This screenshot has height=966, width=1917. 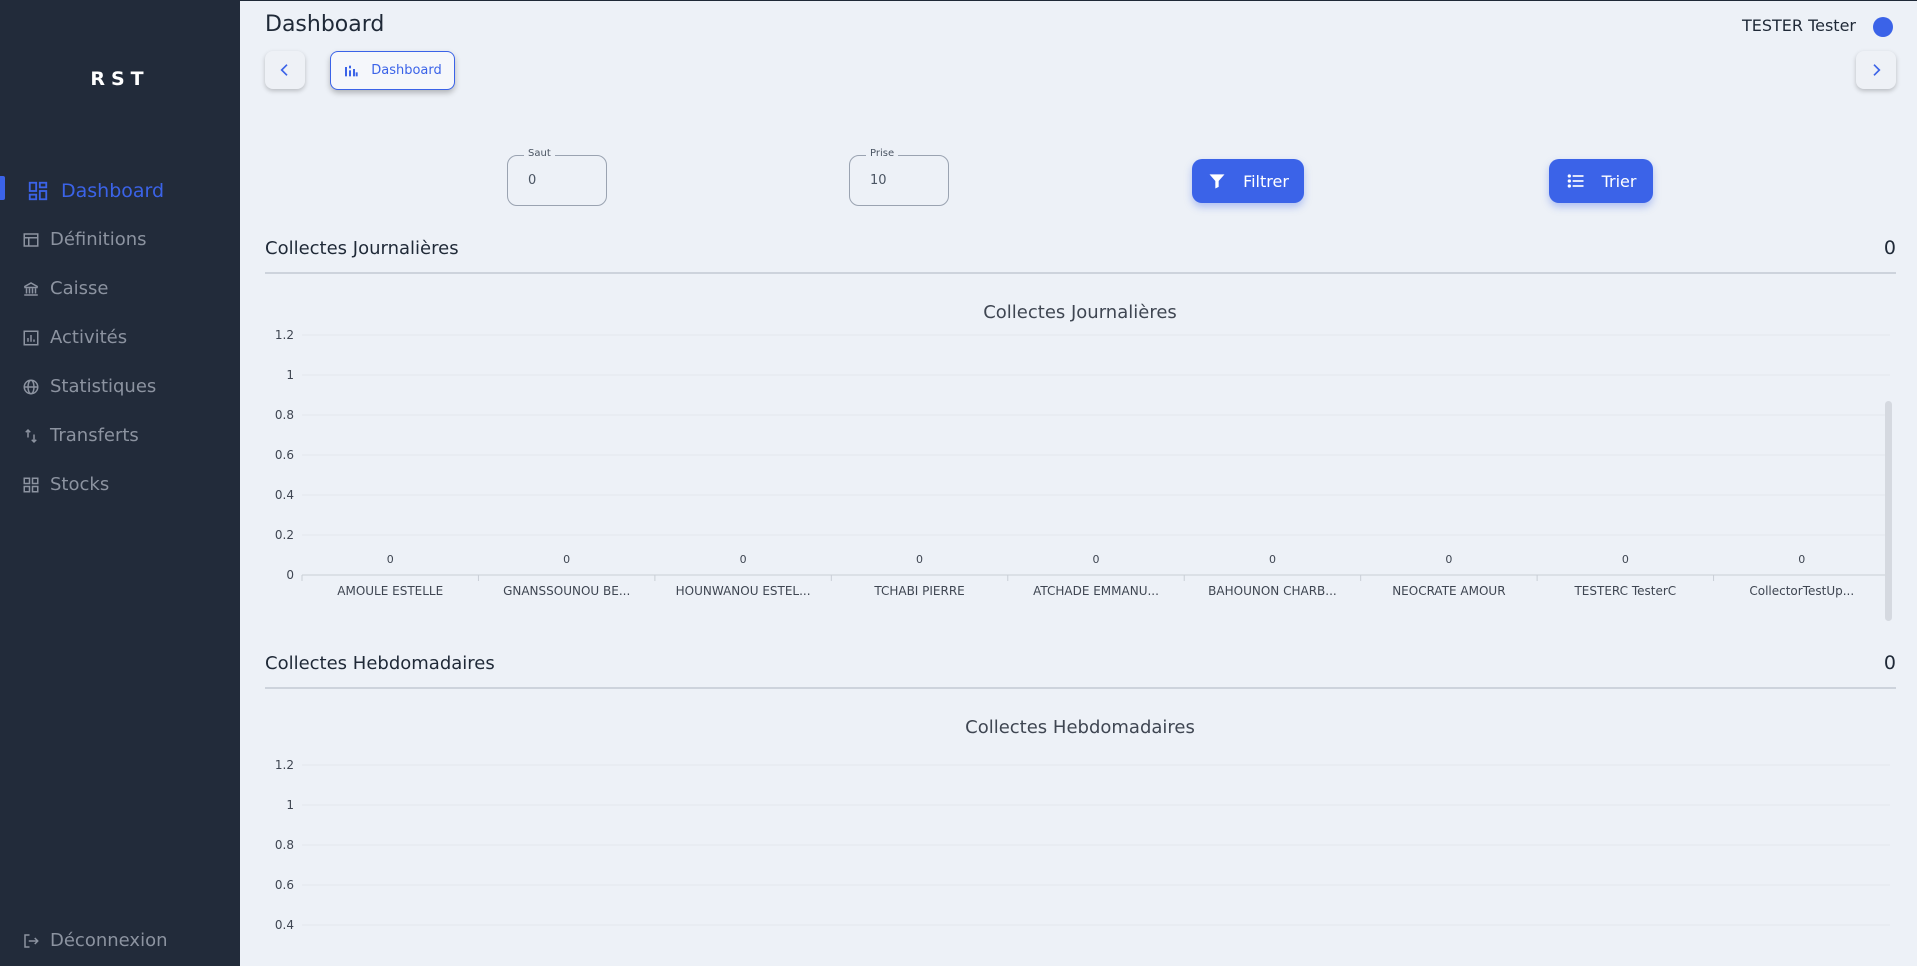 I want to click on y-tick-label: 0, so click(x=290, y=575).